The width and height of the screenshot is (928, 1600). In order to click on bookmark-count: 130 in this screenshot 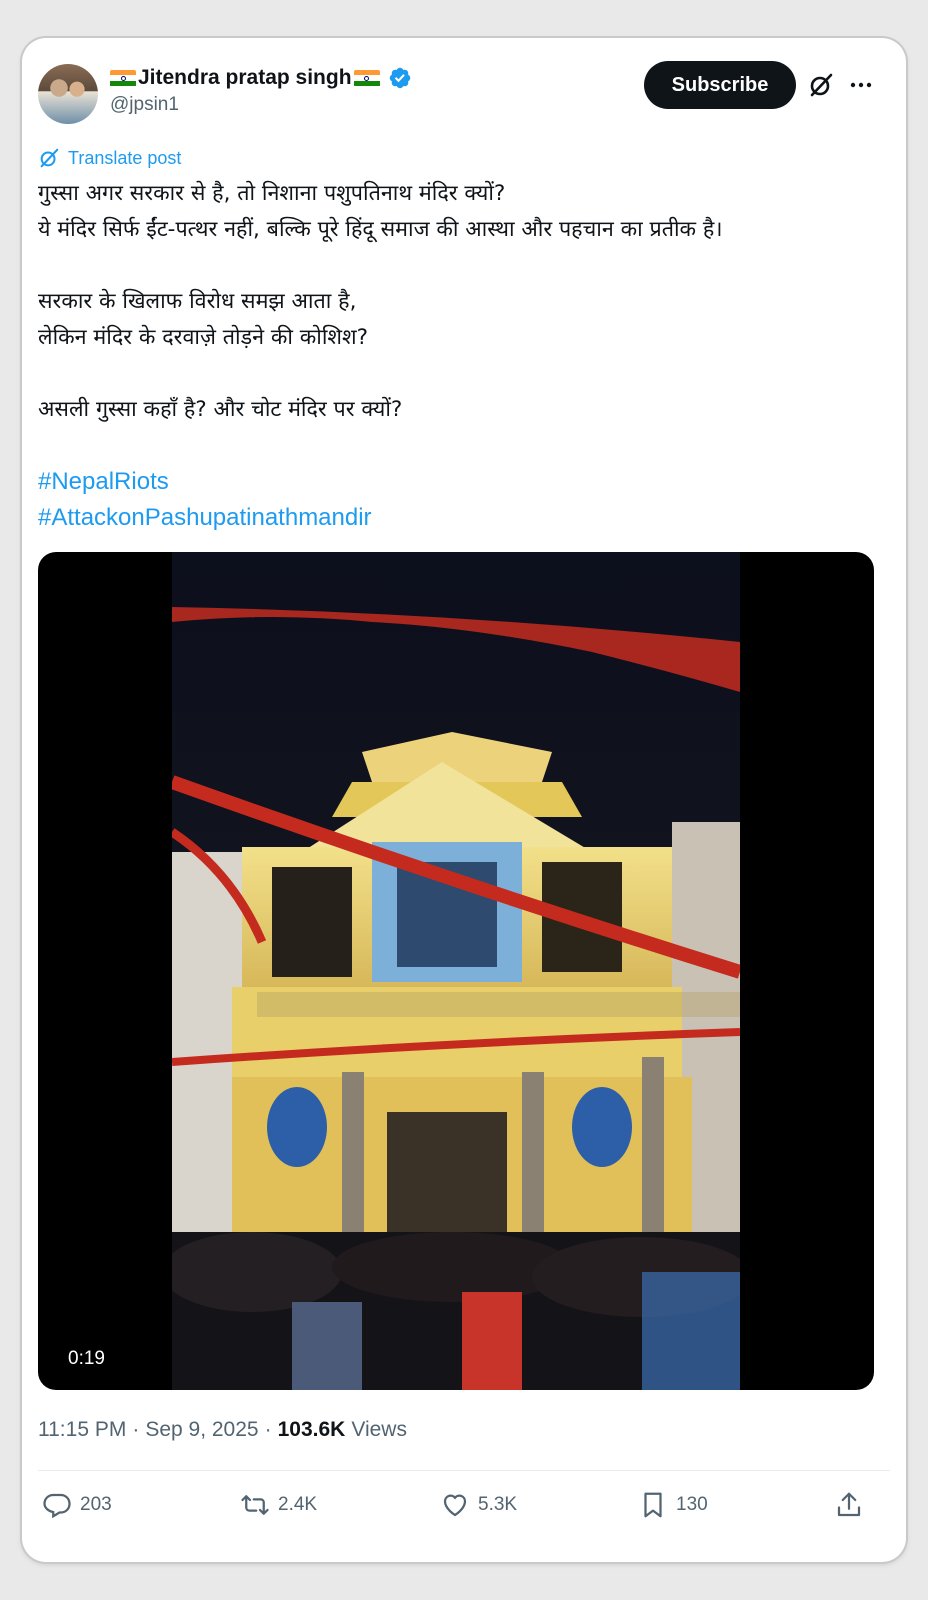, I will do `click(692, 1504)`.